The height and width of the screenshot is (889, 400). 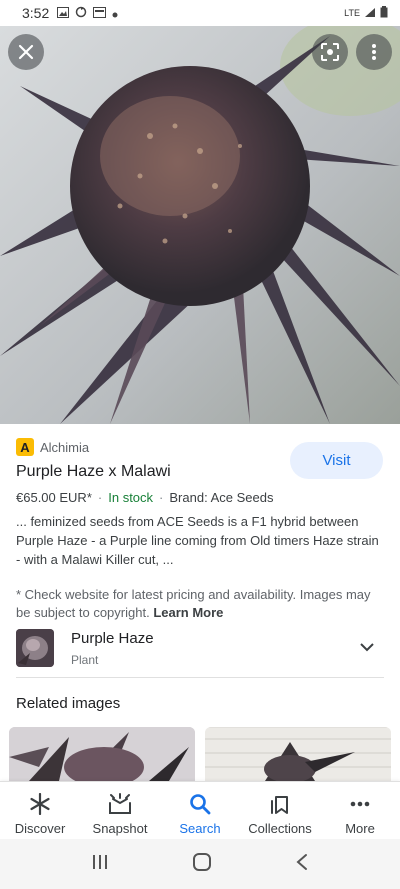 What do you see at coordinates (200, 13) in the screenshot?
I see `status-bar: 3:52 LTE` at bounding box center [200, 13].